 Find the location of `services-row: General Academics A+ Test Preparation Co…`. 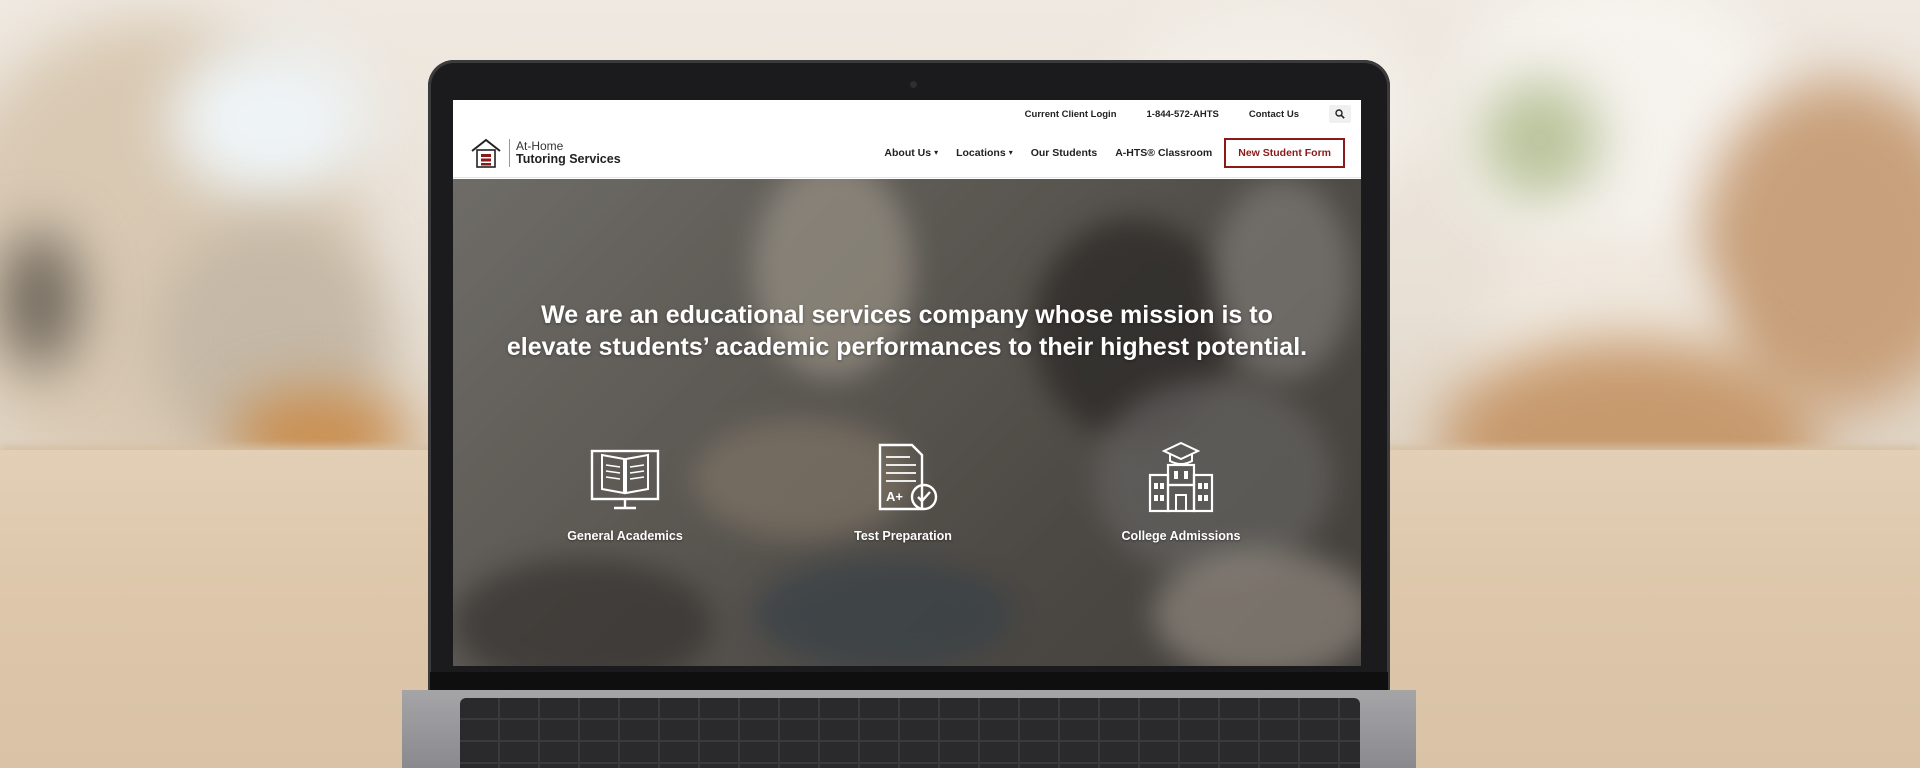

services-row: General Academics A+ Test Preparation Co… is located at coordinates (907, 501).